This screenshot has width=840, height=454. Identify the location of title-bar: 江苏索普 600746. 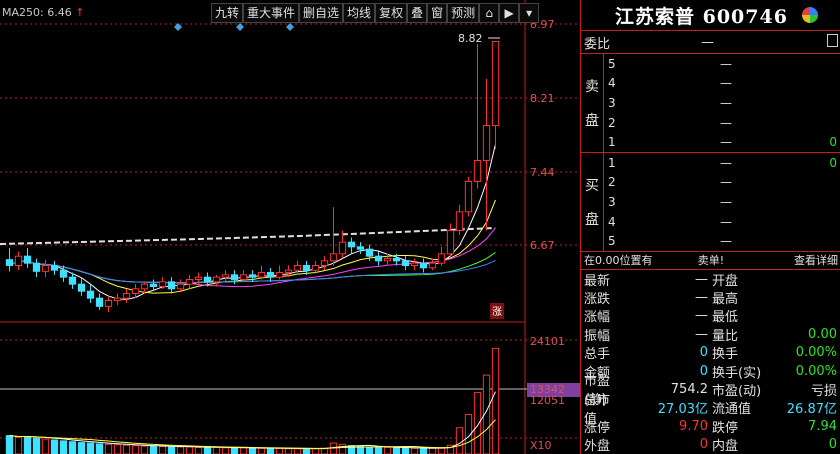
(710, 15).